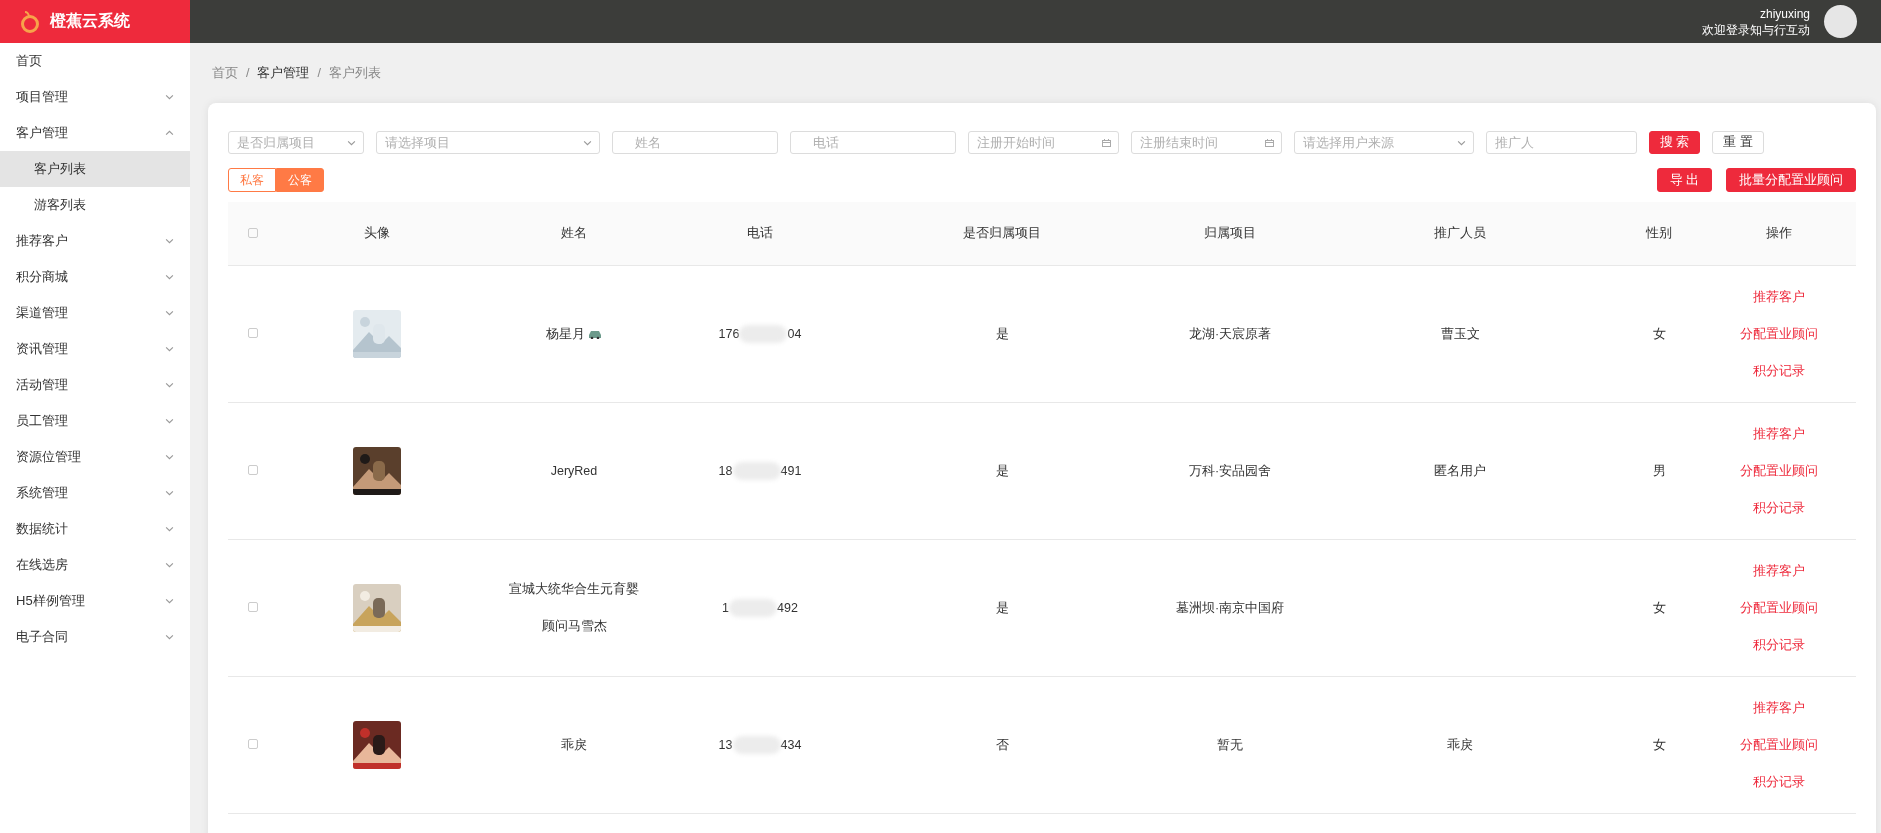  I want to click on sidebar-item: H5样例管理, so click(95, 601).